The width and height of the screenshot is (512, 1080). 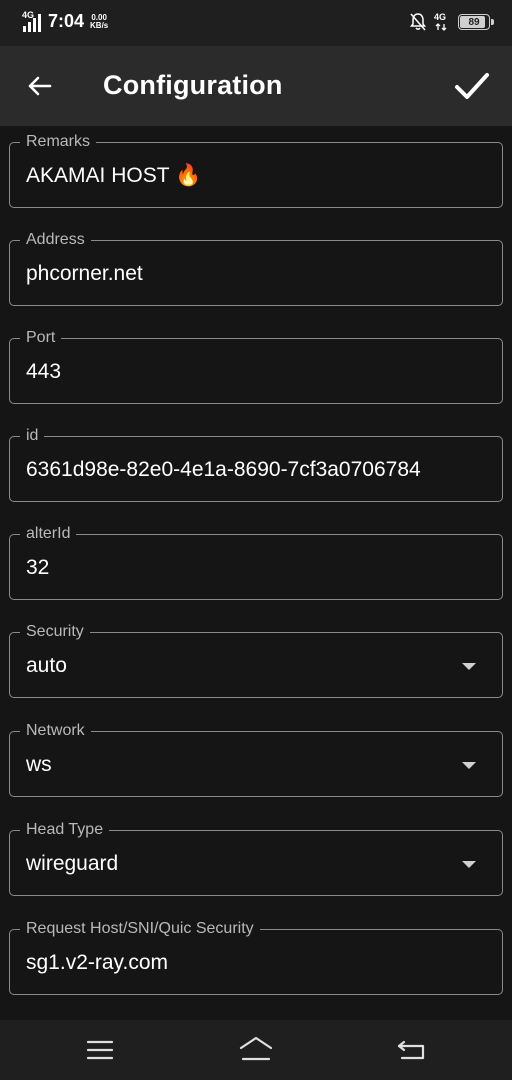 I want to click on id-label: id, so click(x=32, y=436).